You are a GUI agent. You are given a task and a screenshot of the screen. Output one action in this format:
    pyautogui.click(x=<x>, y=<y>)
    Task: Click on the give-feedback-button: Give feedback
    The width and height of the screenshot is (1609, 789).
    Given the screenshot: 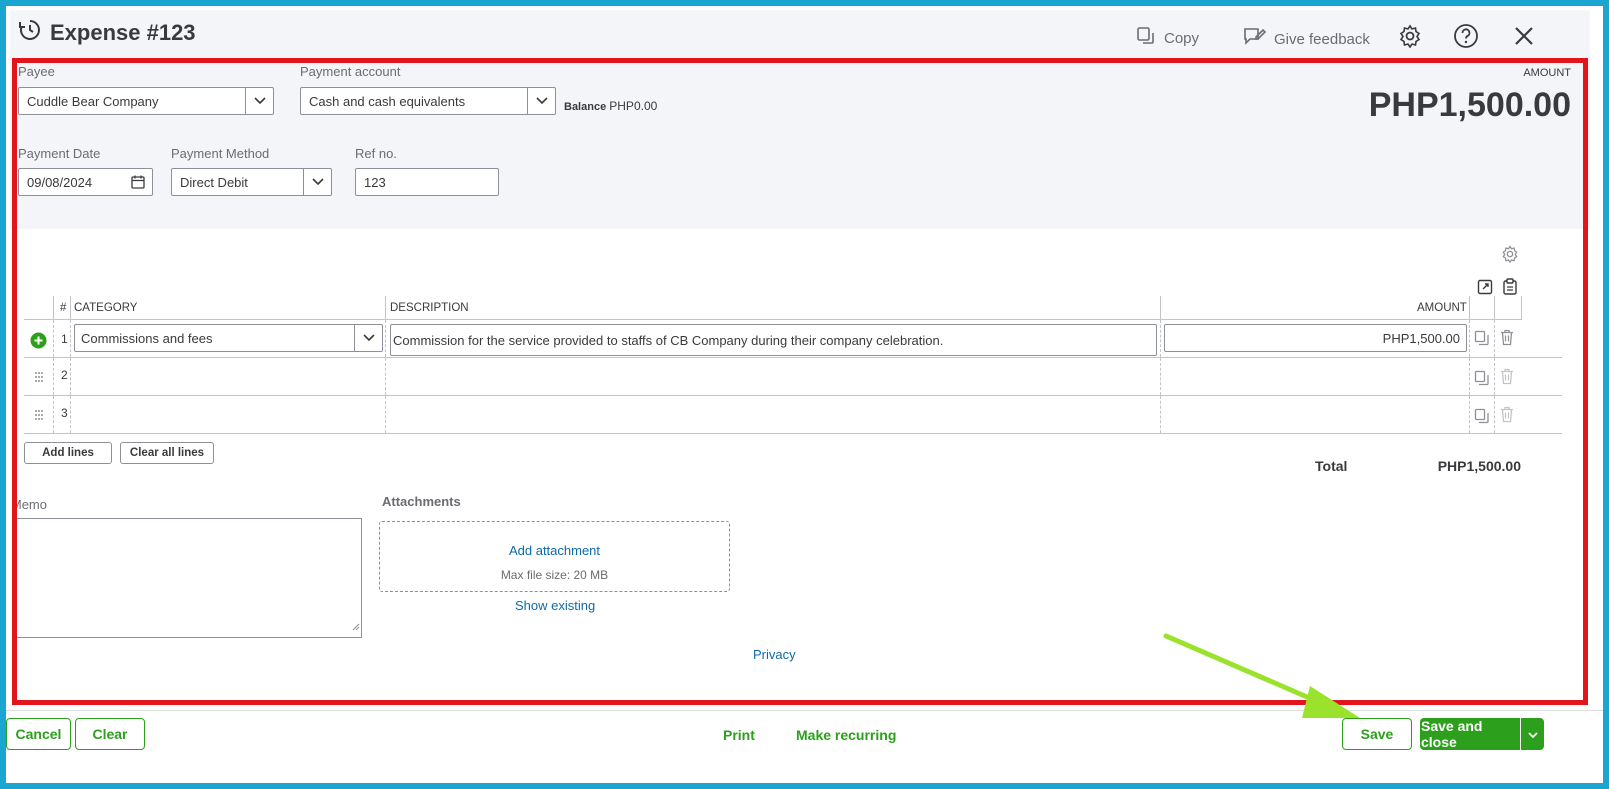 What is the action you would take?
    pyautogui.click(x=1306, y=39)
    